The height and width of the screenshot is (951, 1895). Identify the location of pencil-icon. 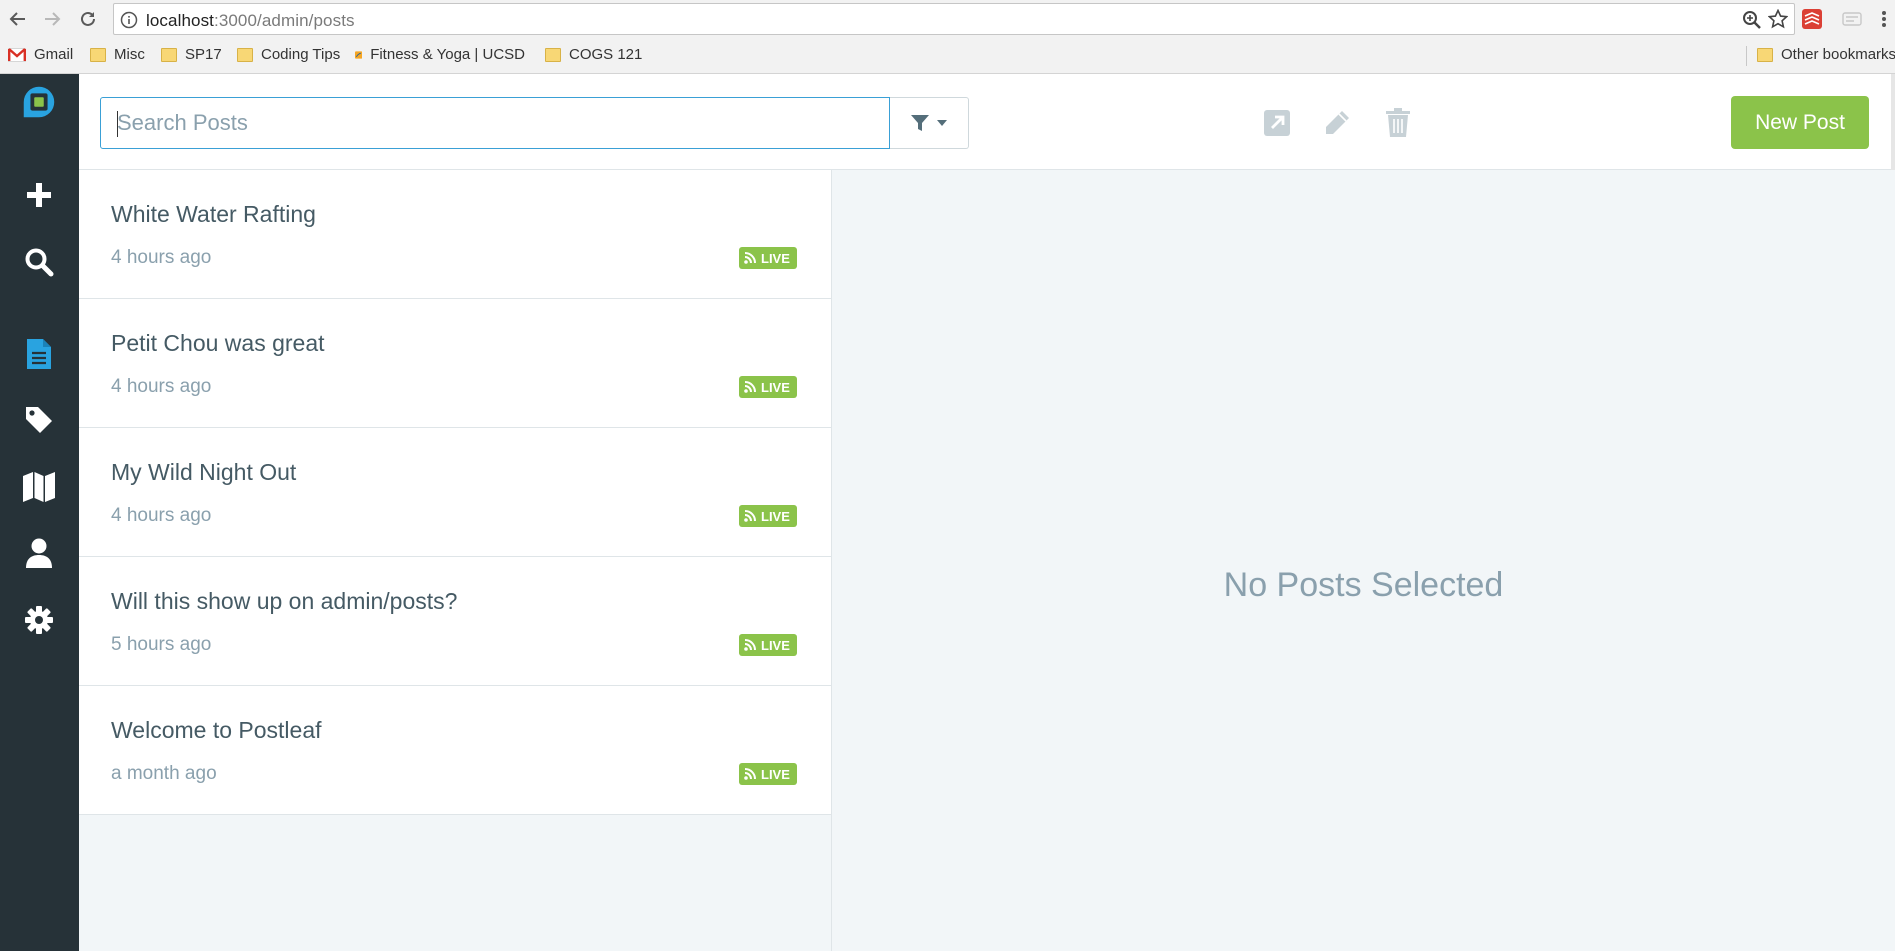
(1337, 122).